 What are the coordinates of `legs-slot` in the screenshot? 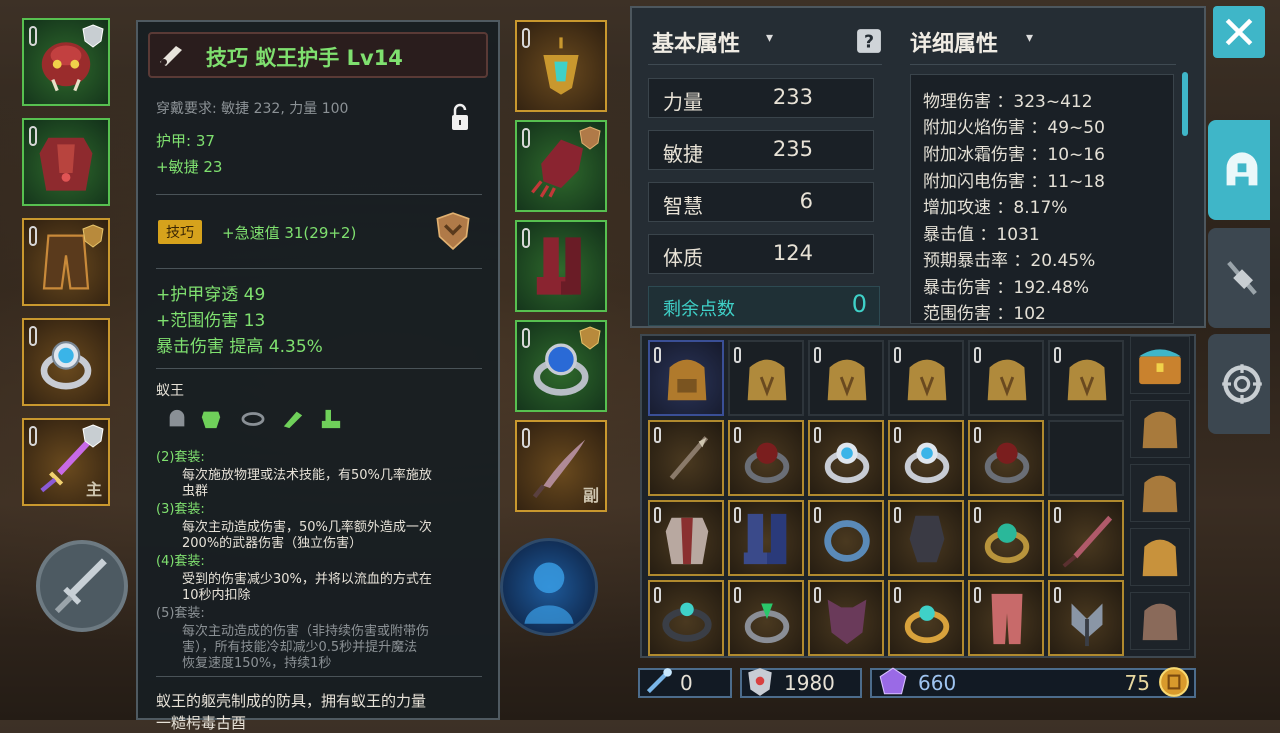 It's located at (66, 262).